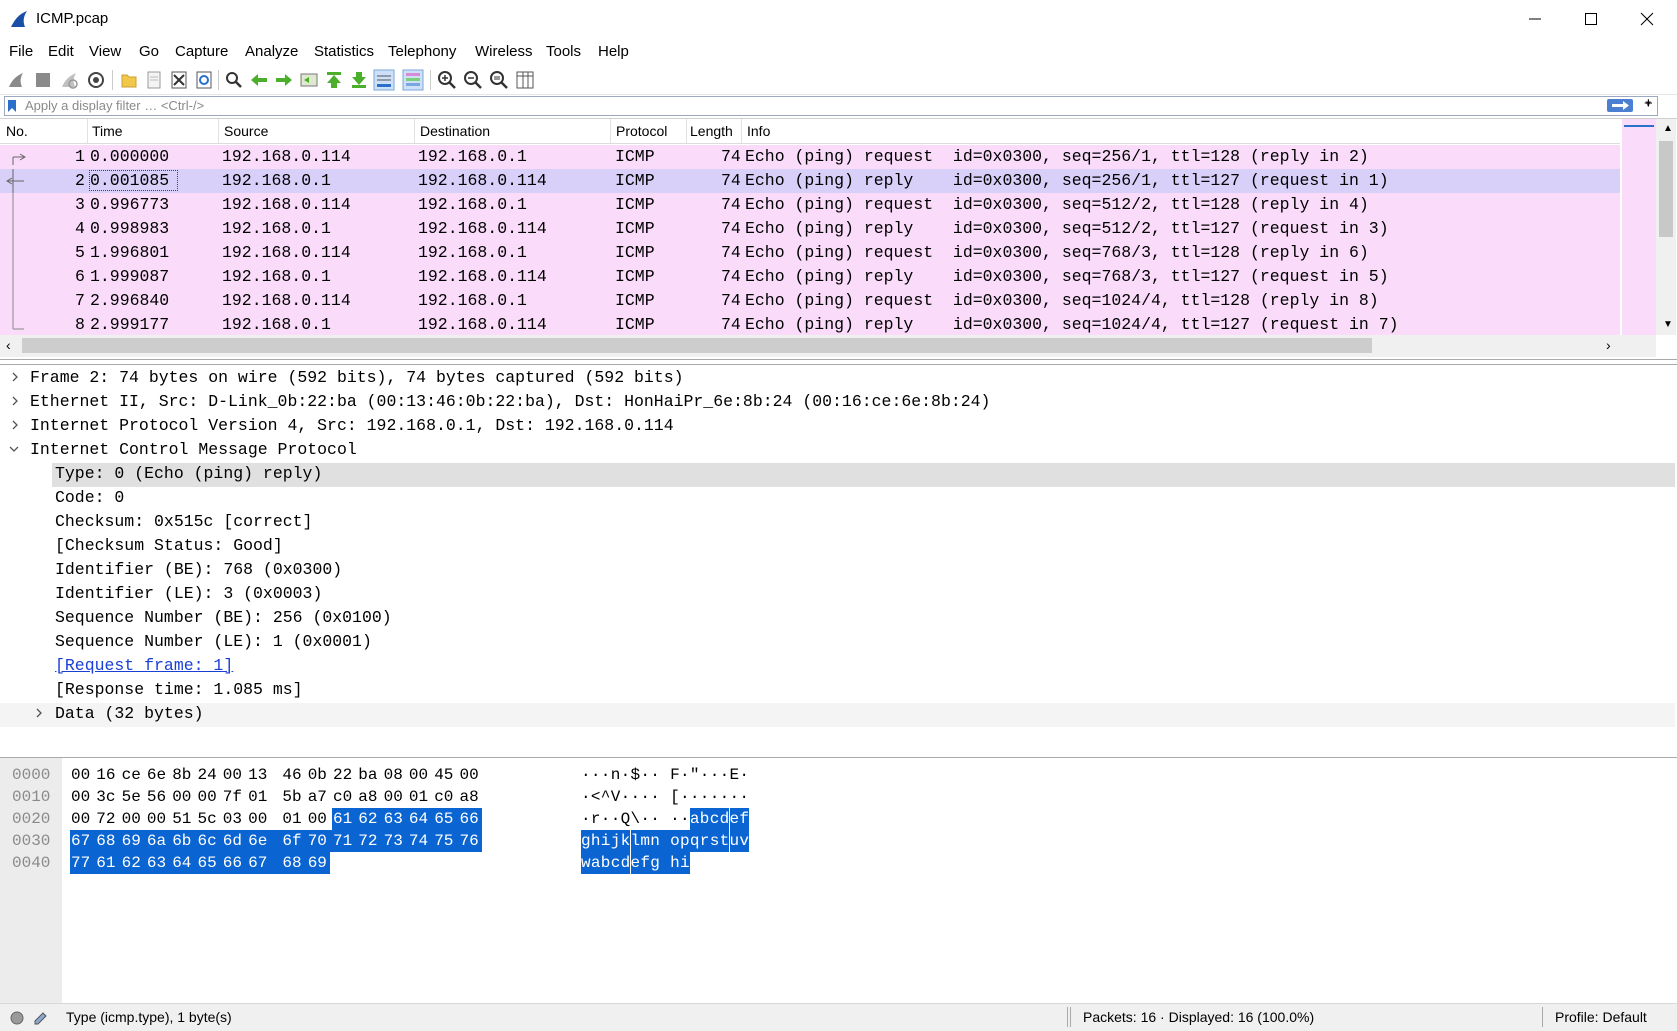 This screenshot has width=1677, height=1031. What do you see at coordinates (499, 80) in the screenshot?
I see `normal-size-icon` at bounding box center [499, 80].